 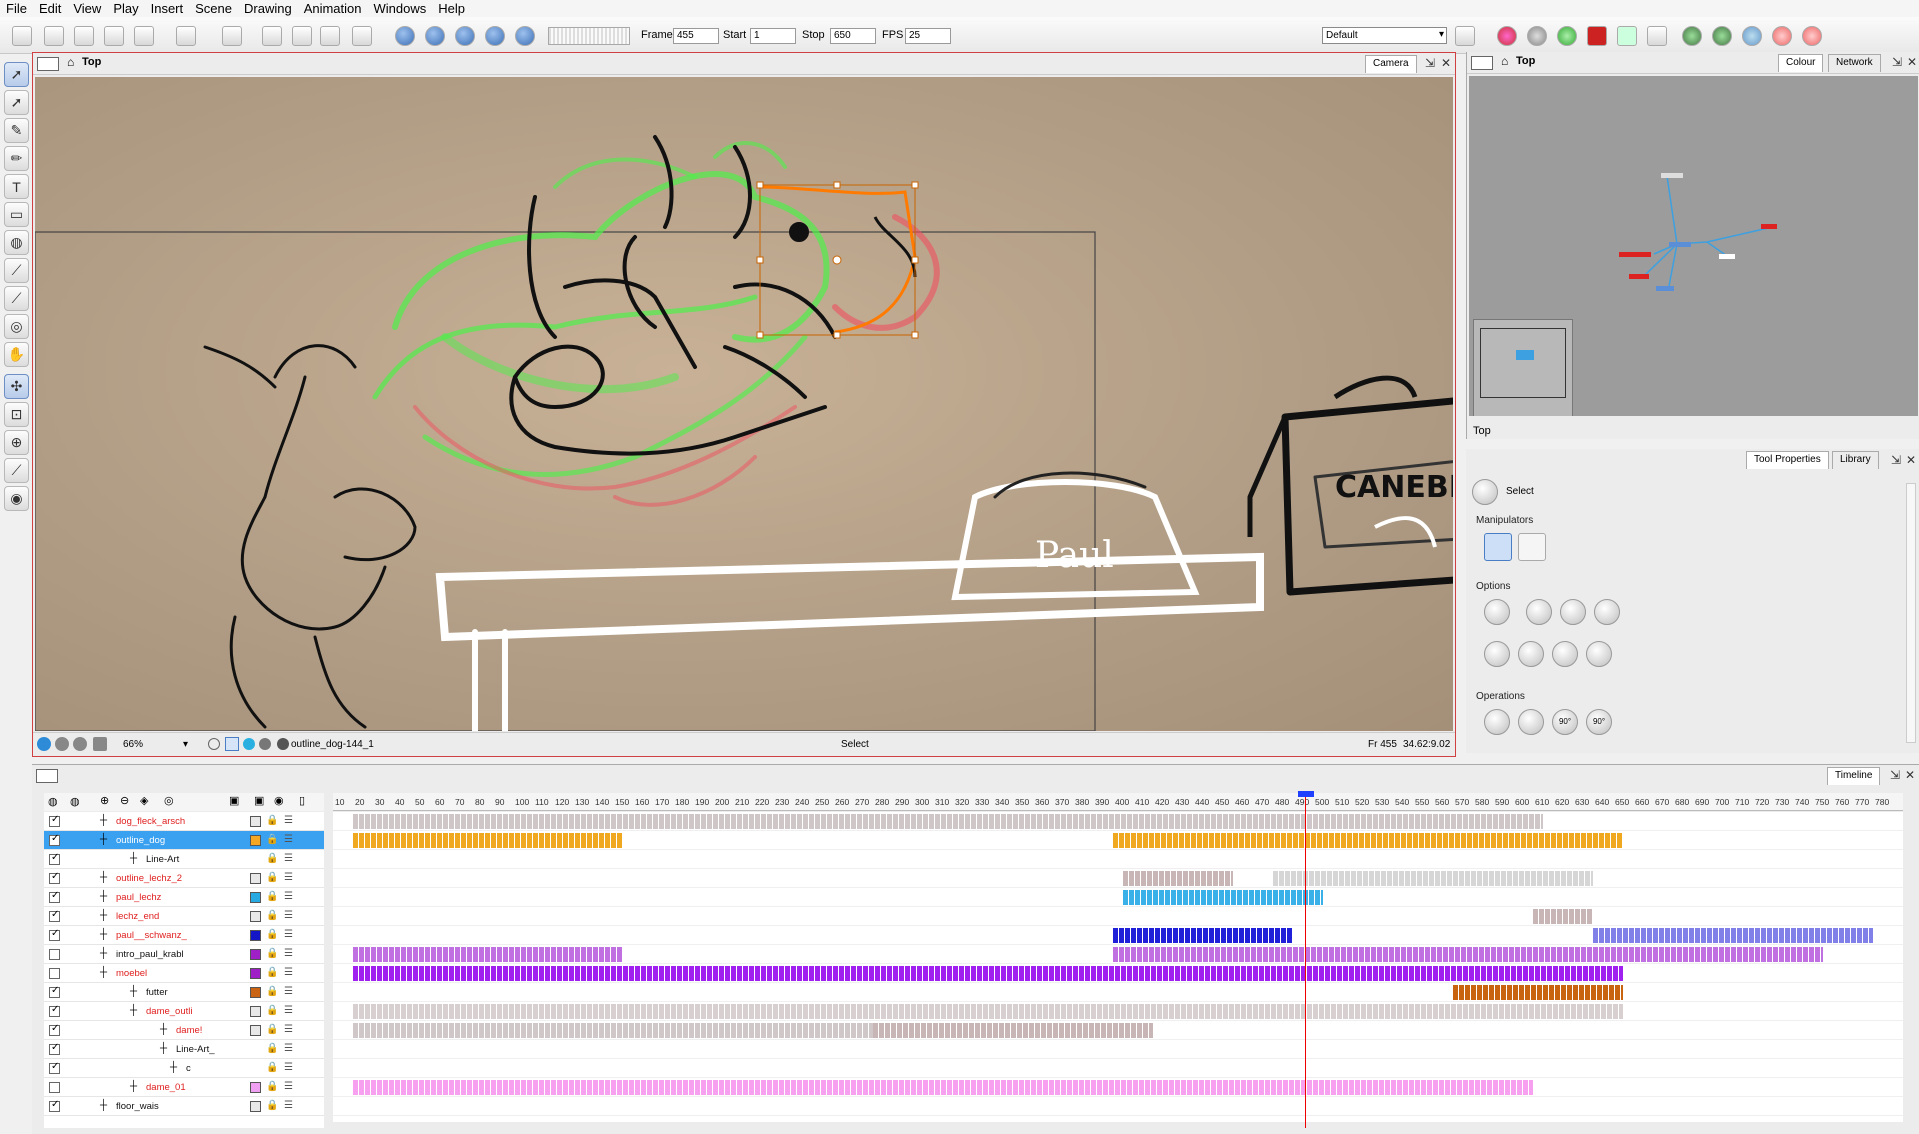 What do you see at coordinates (1854, 63) in the screenshot?
I see `tab-network: Network` at bounding box center [1854, 63].